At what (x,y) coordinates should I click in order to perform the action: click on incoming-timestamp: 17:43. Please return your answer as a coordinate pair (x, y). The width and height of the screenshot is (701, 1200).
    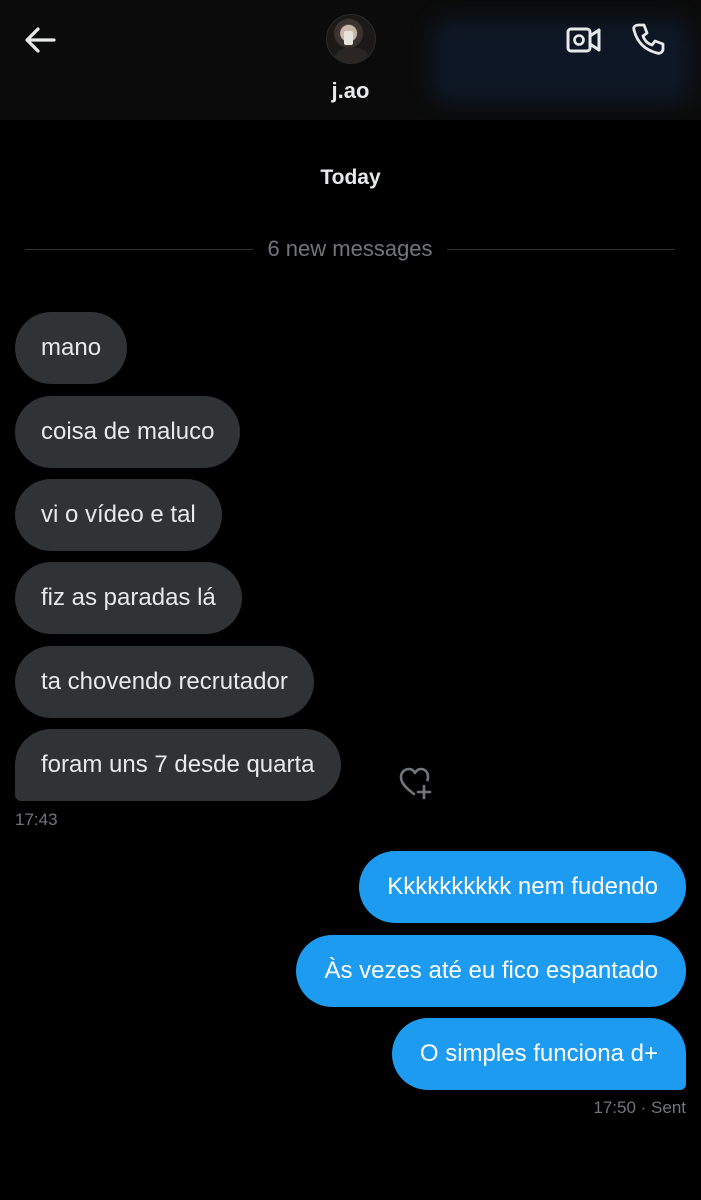
    Looking at the image, I should click on (36, 819).